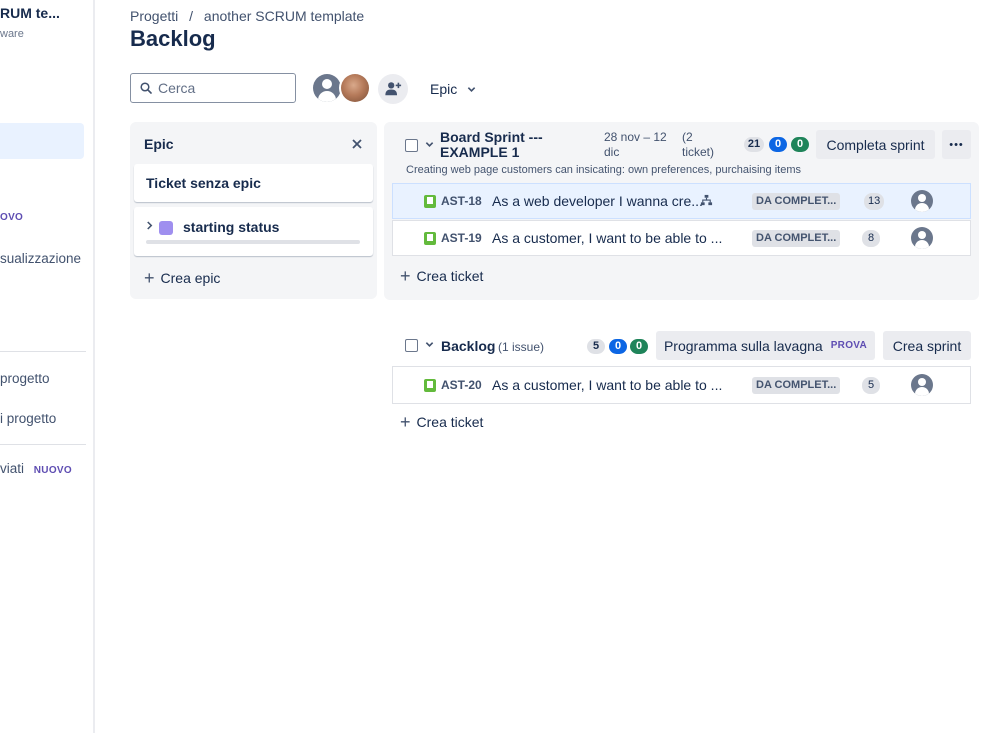 Image resolution: width=998 pixels, height=733 pixels. I want to click on search-box, so click(213, 88).